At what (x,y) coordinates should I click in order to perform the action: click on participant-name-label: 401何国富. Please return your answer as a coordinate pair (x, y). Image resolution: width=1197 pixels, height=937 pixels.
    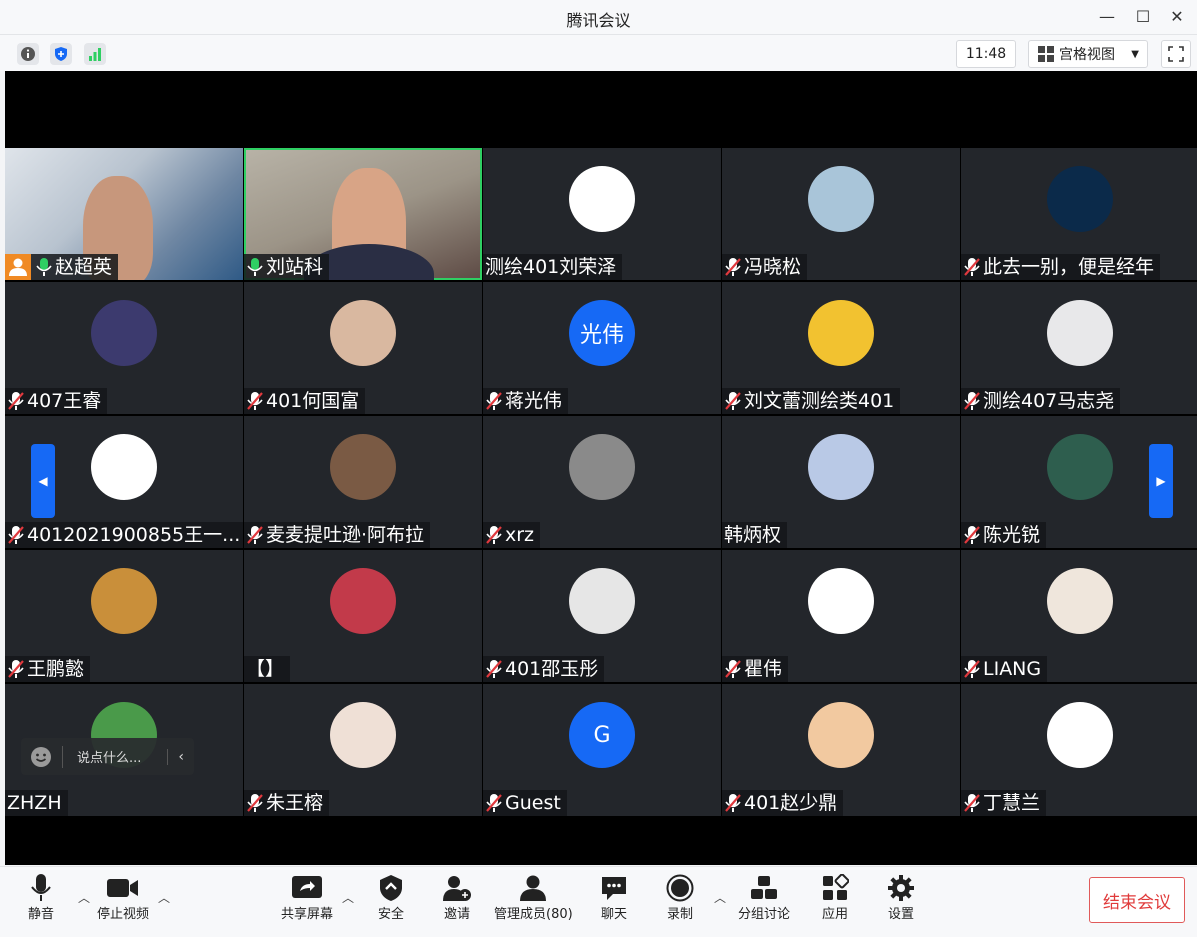
    Looking at the image, I should click on (305, 401).